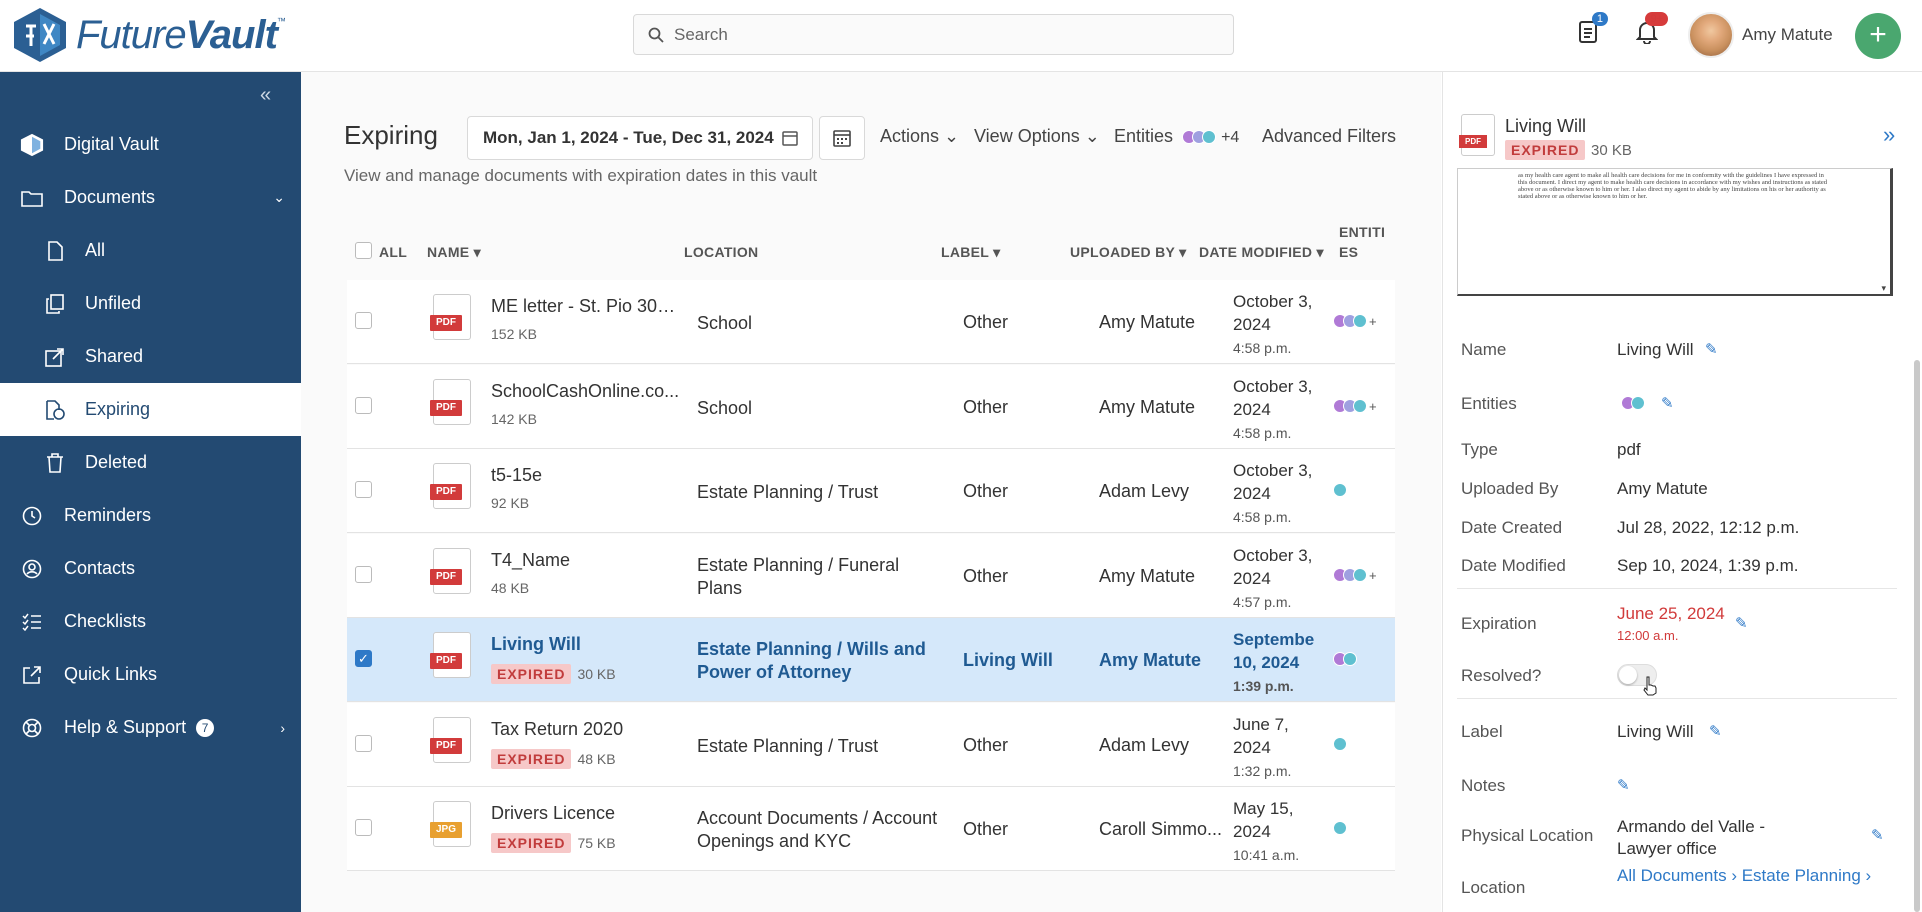 The width and height of the screenshot is (1922, 912). I want to click on user-name: Amy Matute, so click(1787, 35).